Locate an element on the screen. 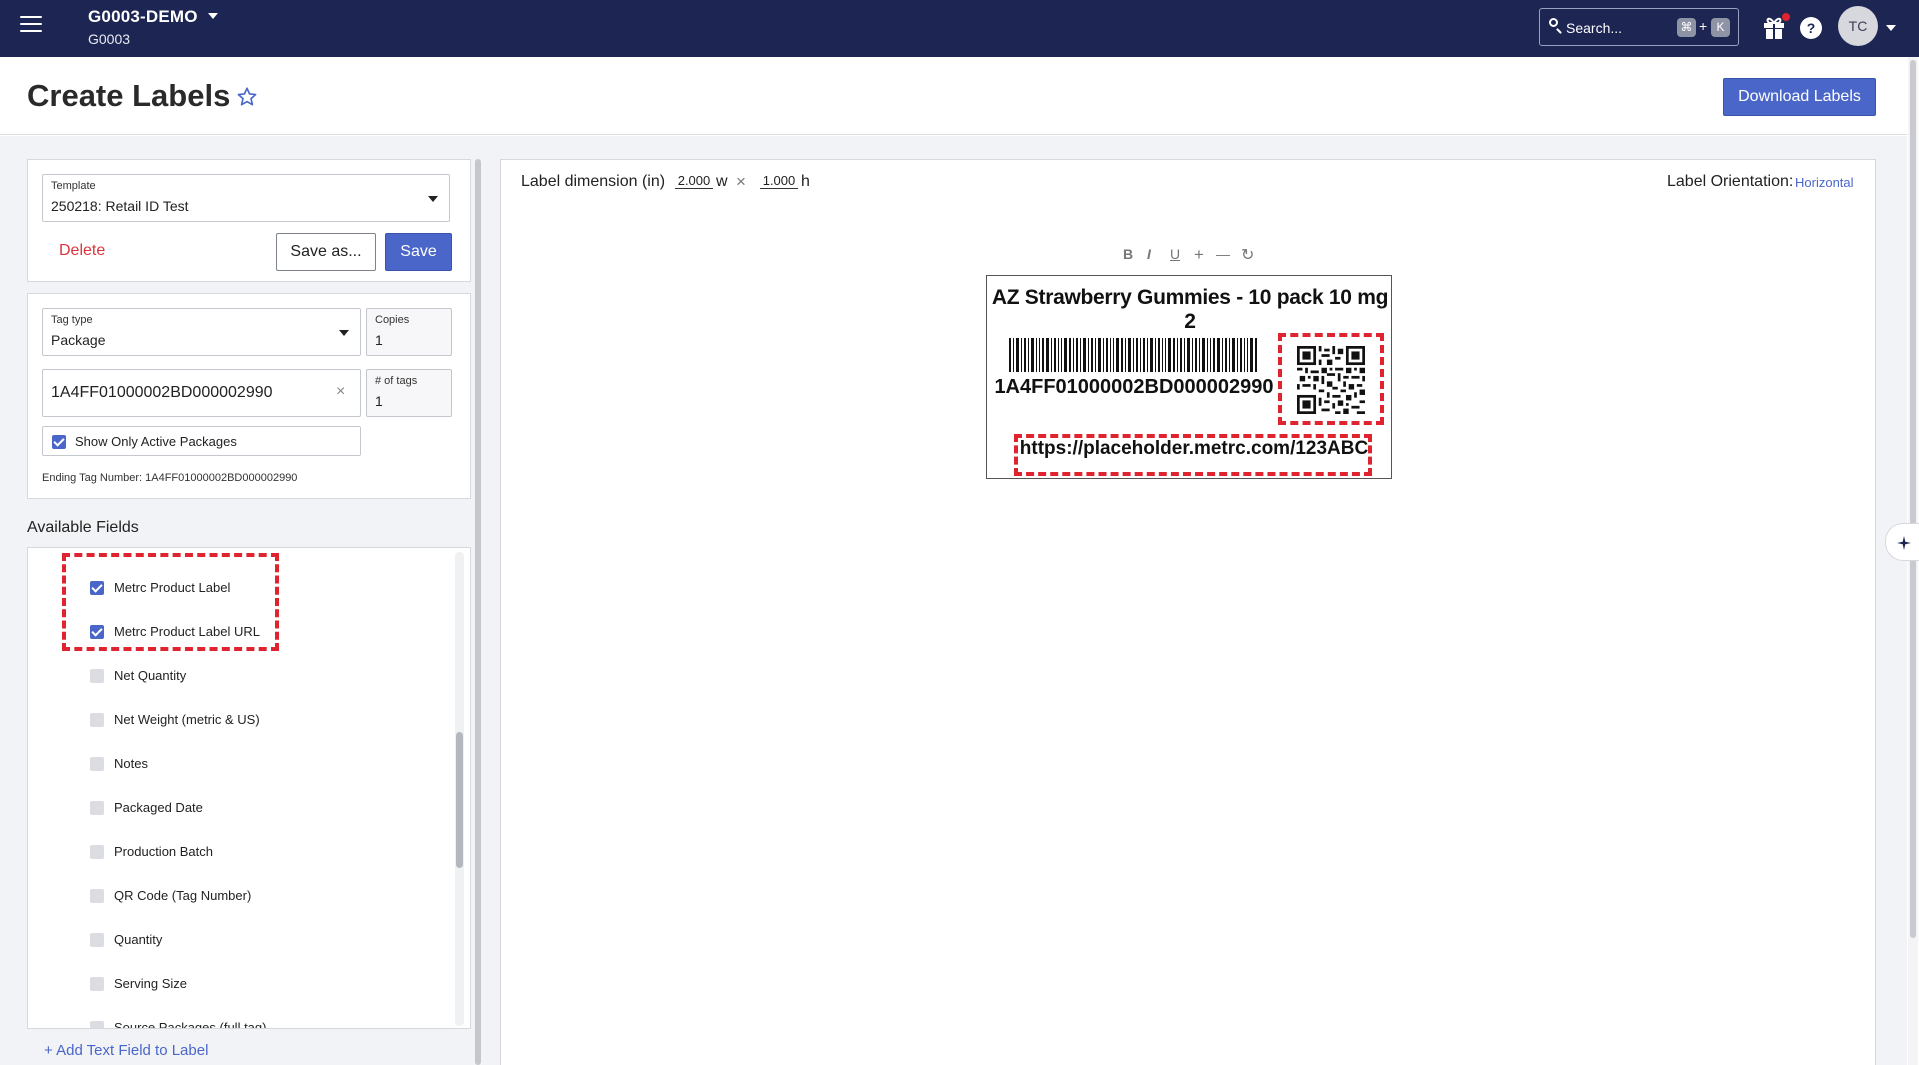  page-header: Create Labels Download Labels is located at coordinates (953, 96).